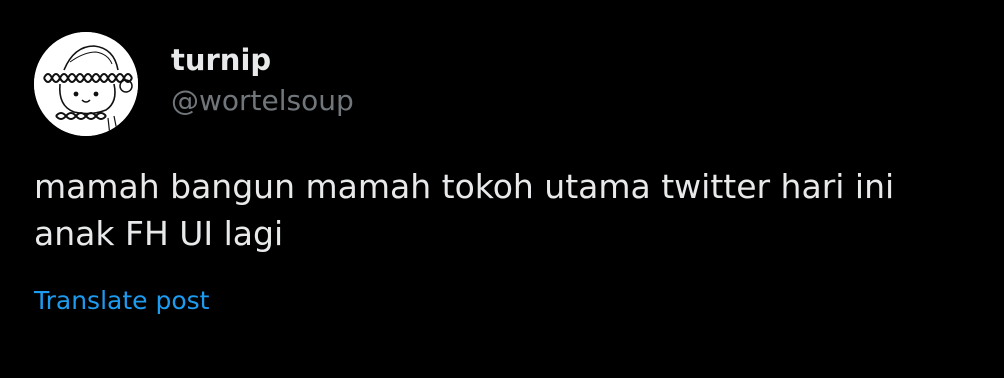 This screenshot has width=1004, height=378. I want to click on doodle-avatar-icon, so click(86, 84).